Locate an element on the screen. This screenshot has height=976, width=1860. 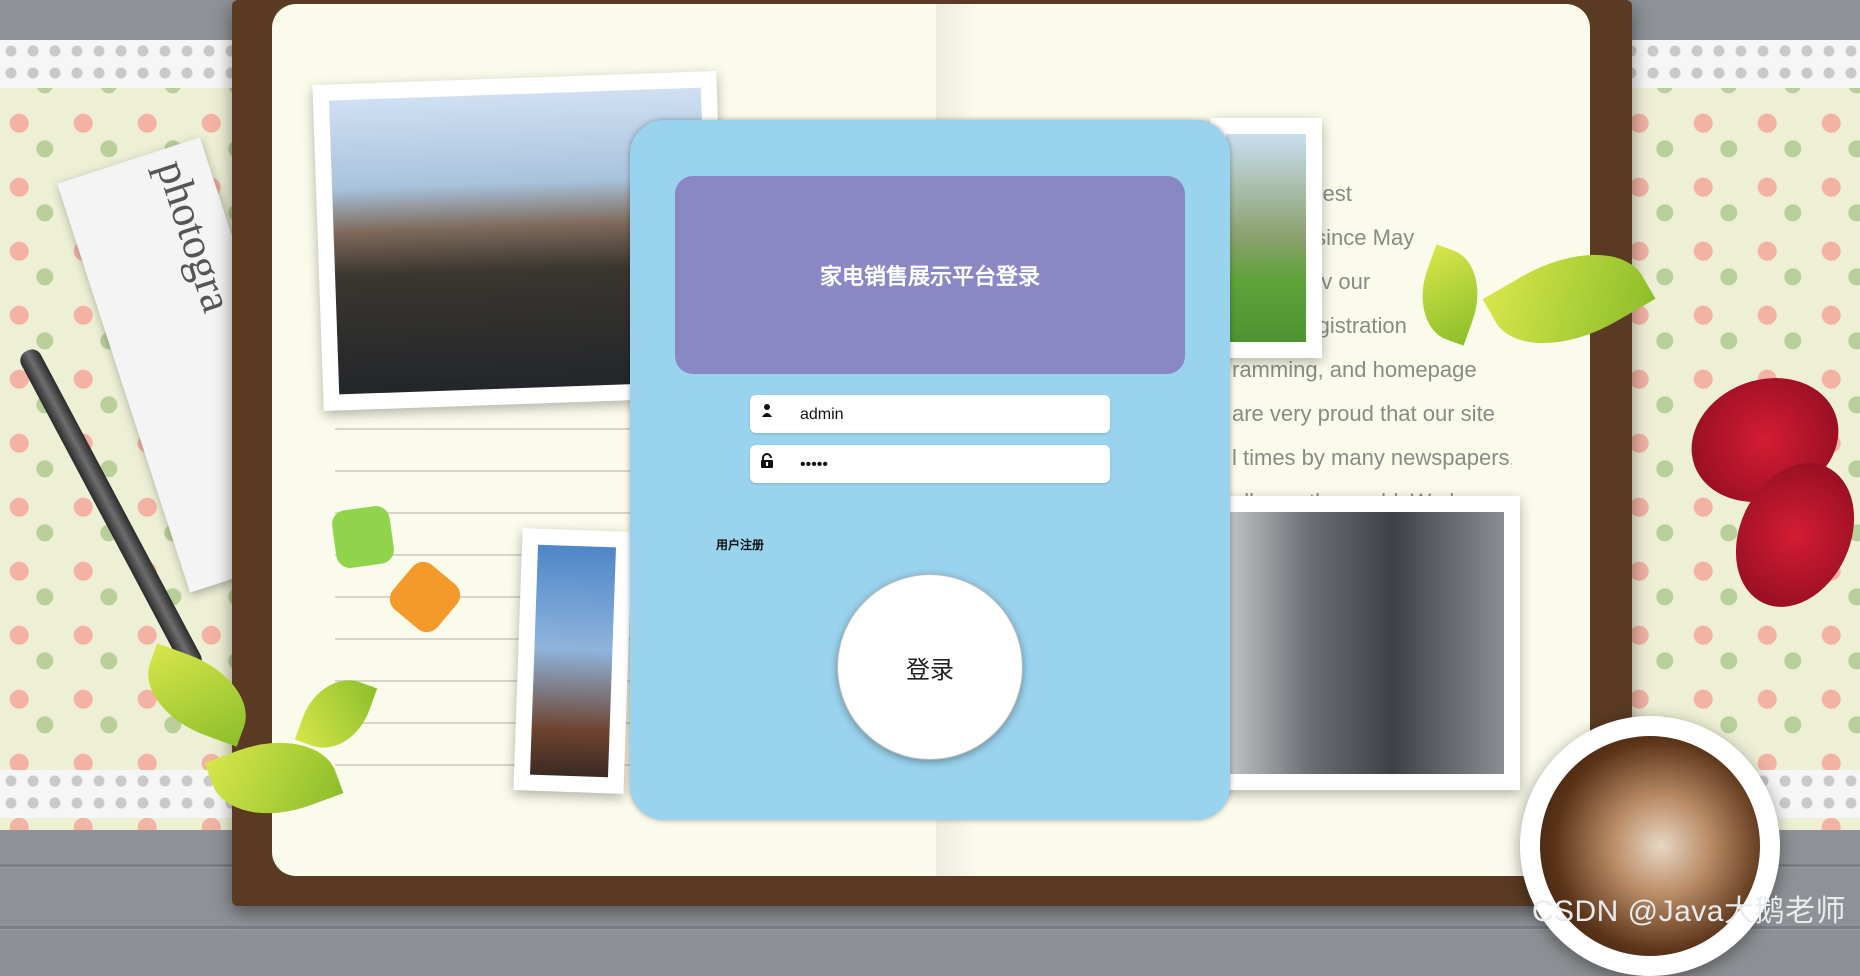
green-die is located at coordinates (363, 537).